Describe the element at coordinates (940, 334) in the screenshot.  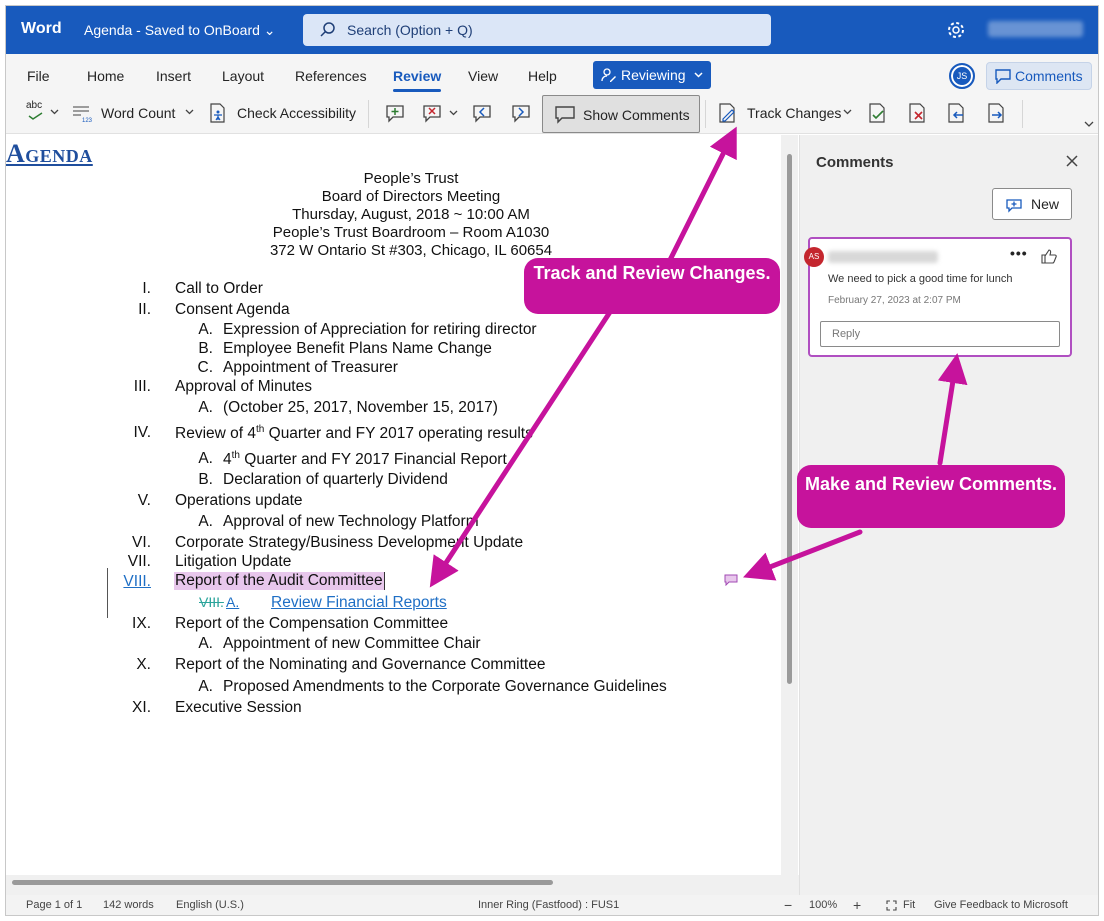
I see `reply-input: Reply` at that location.